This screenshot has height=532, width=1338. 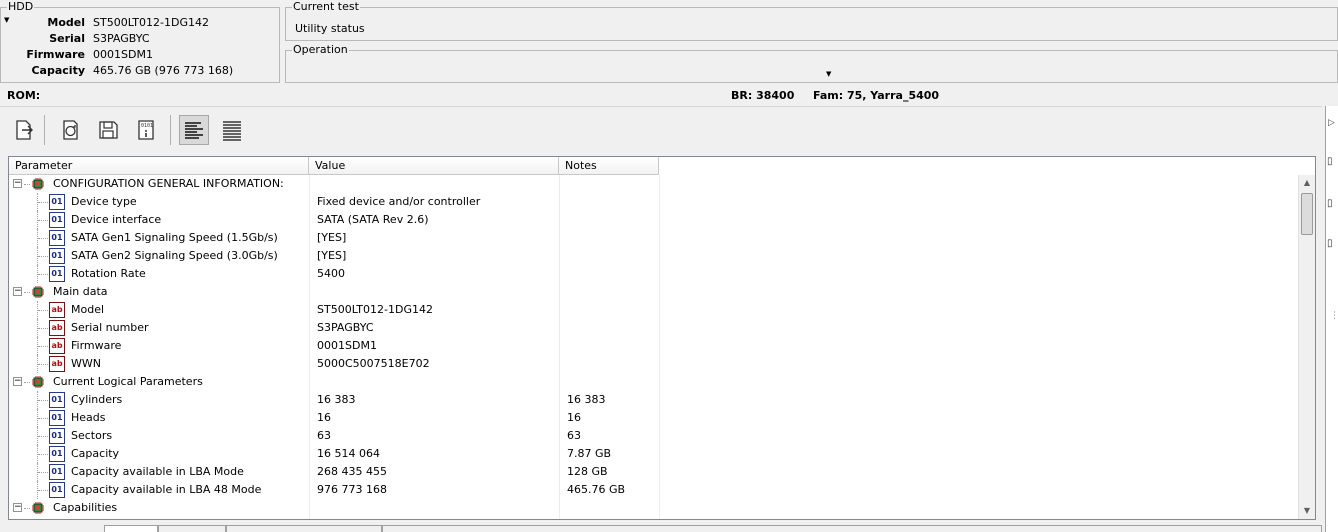 I want to click on scroll-up-arrow-icon: ▲, so click(x=1307, y=183).